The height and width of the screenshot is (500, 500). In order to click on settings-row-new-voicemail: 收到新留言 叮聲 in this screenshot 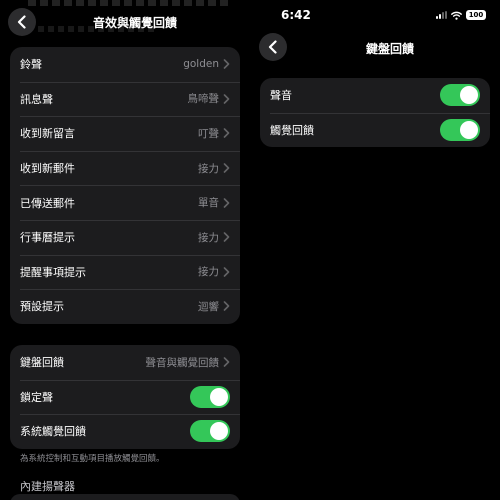, I will do `click(125, 133)`.